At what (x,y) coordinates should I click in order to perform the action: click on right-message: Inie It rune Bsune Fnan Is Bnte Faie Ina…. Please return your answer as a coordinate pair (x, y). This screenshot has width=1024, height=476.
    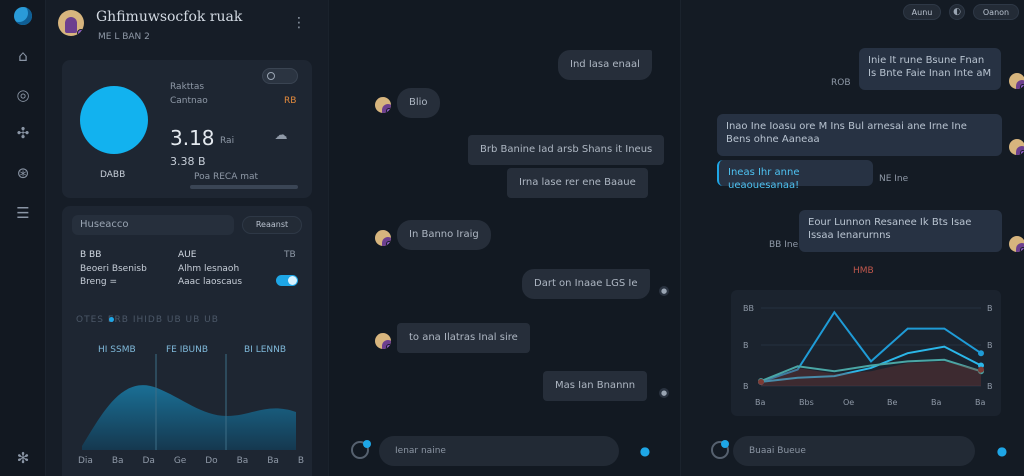
    Looking at the image, I should click on (930, 69).